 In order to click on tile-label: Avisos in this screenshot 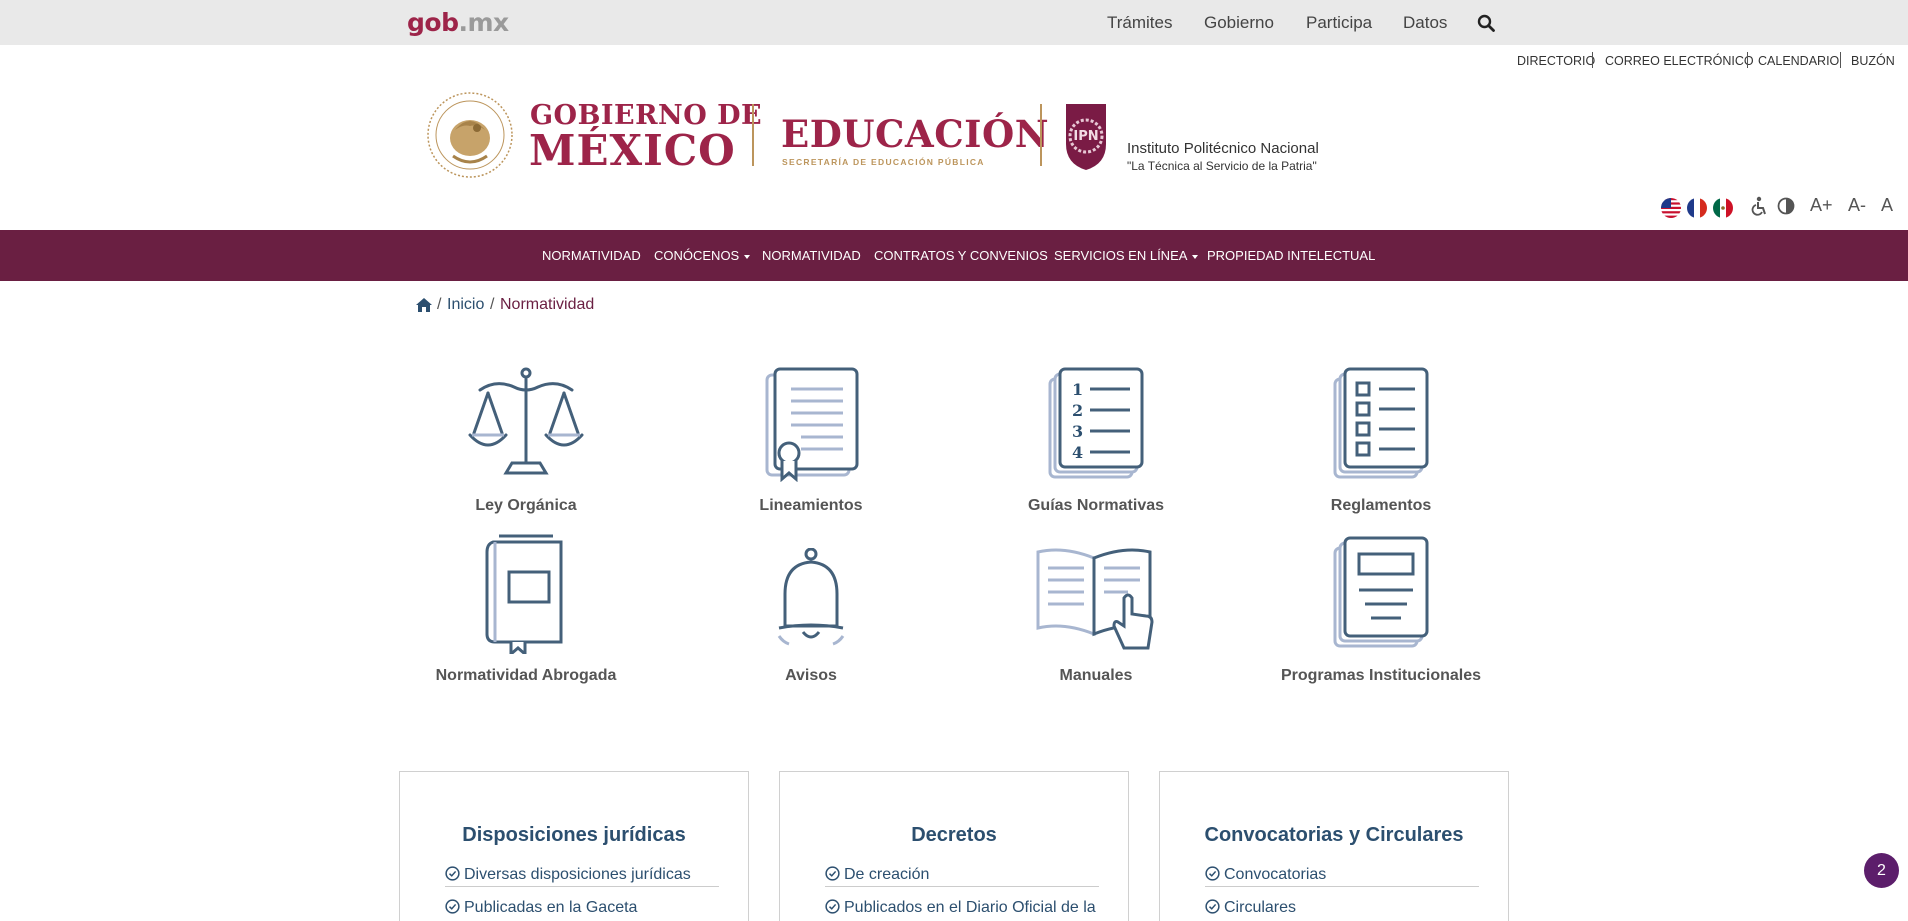, I will do `click(811, 675)`.